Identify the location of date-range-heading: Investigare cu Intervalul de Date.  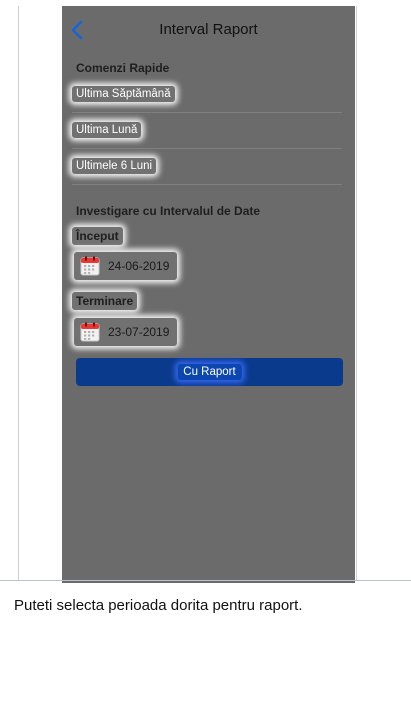
(168, 211).